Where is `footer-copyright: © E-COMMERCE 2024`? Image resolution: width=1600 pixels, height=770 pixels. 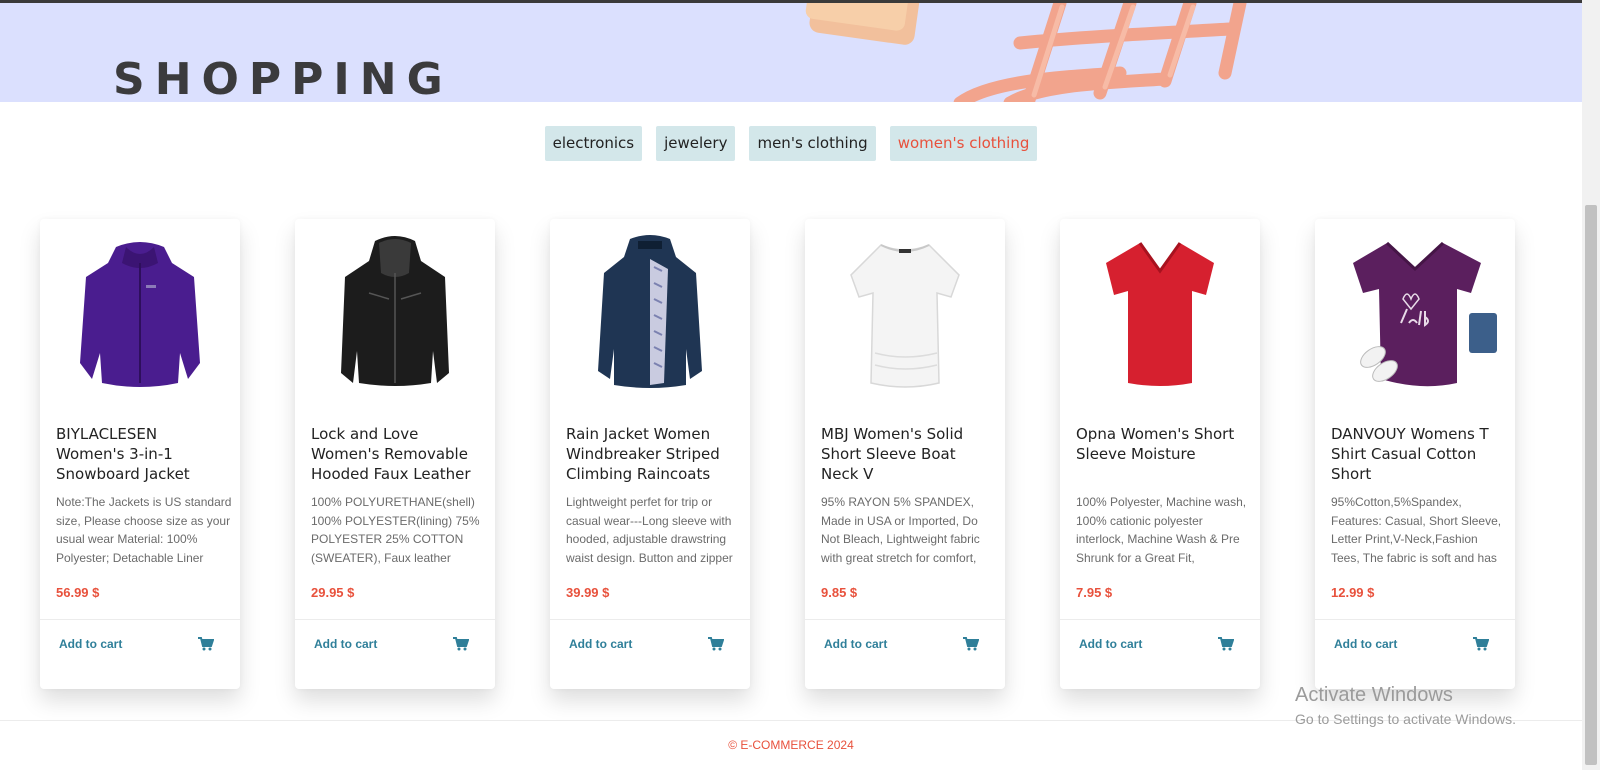 footer-copyright: © E-COMMERCE 2024 is located at coordinates (791, 745).